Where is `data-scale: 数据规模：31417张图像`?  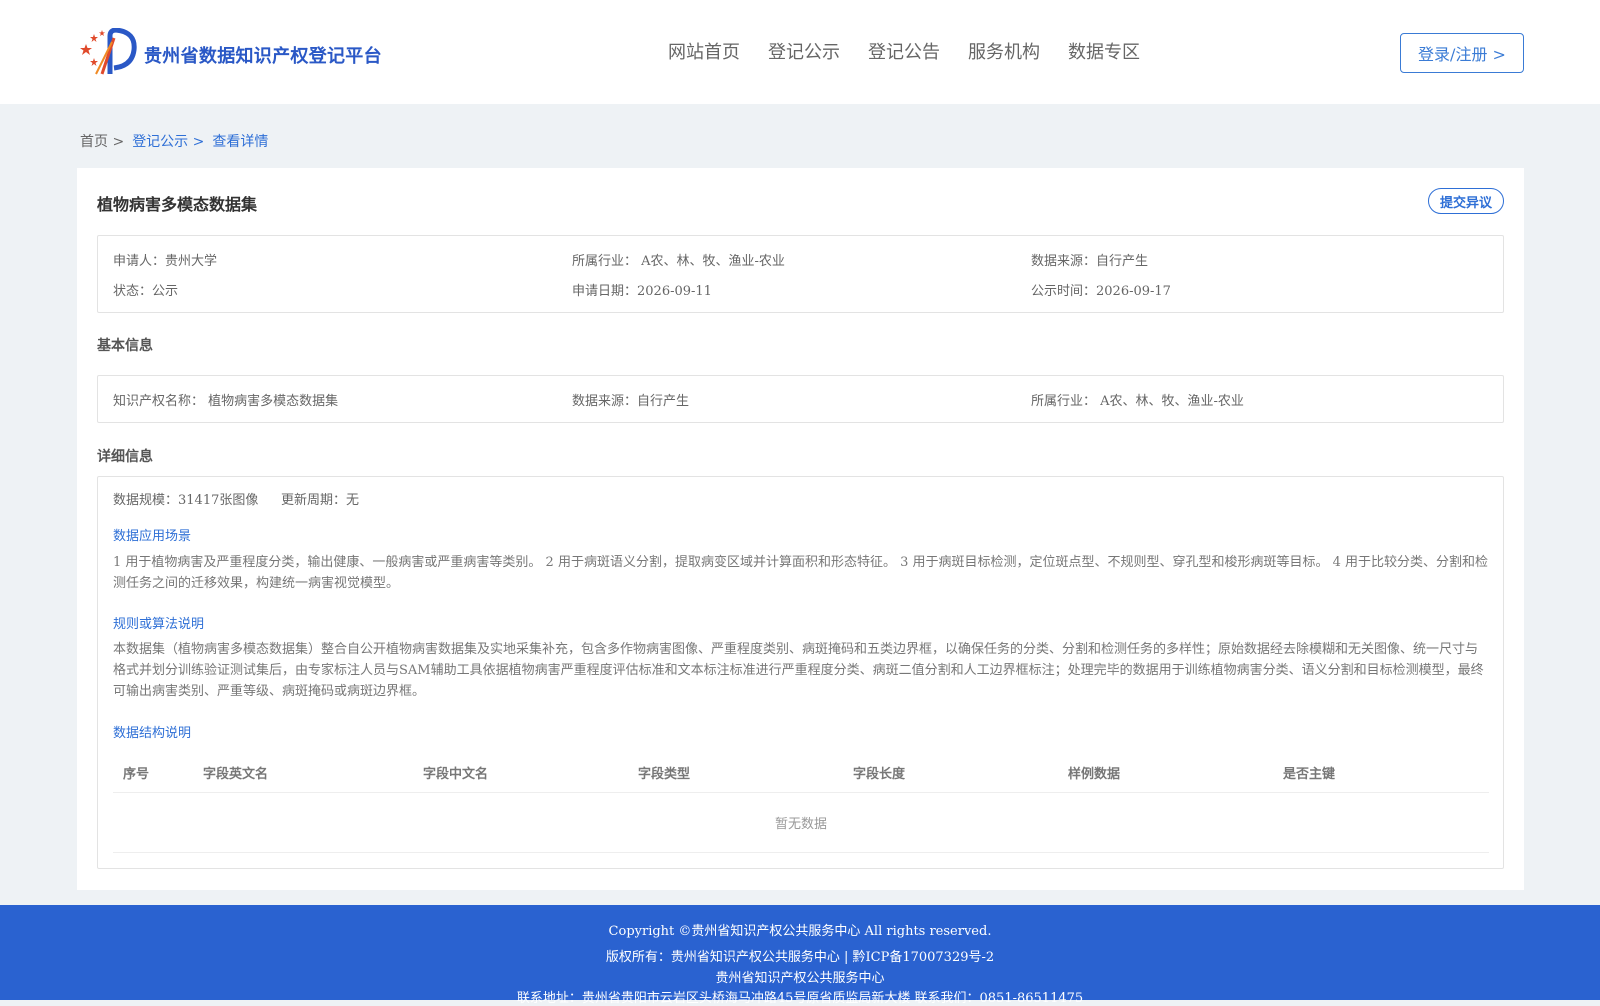
data-scale: 数据规模：31417张图像 is located at coordinates (186, 500).